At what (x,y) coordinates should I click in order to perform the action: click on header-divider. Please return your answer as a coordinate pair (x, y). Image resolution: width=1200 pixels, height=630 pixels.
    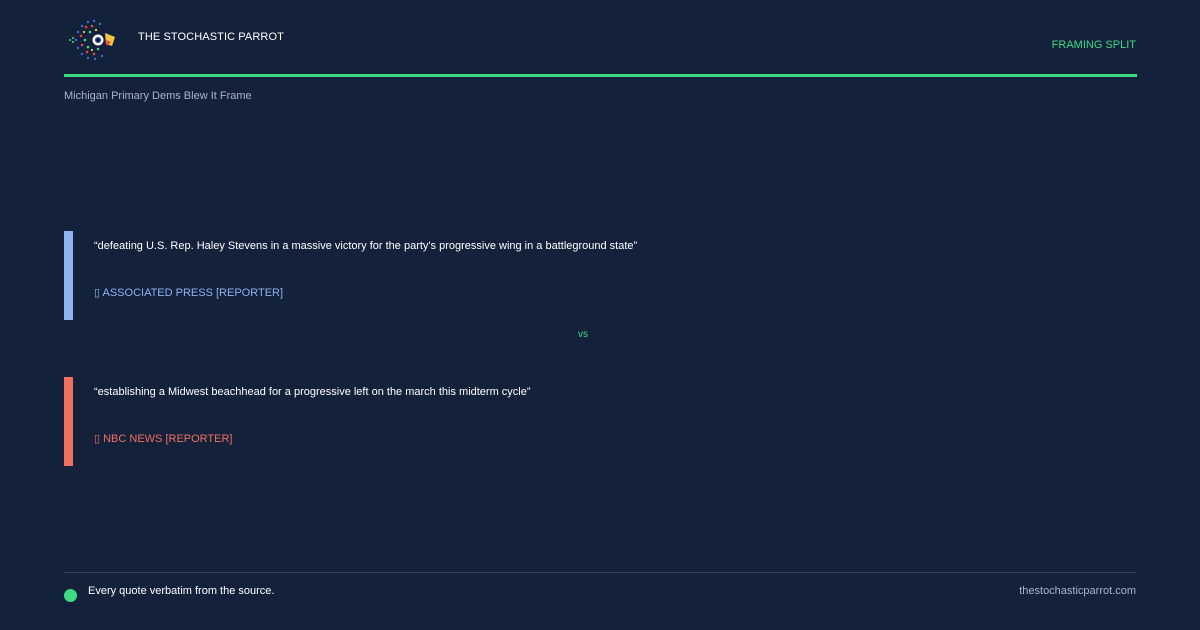
    Looking at the image, I should click on (600, 75).